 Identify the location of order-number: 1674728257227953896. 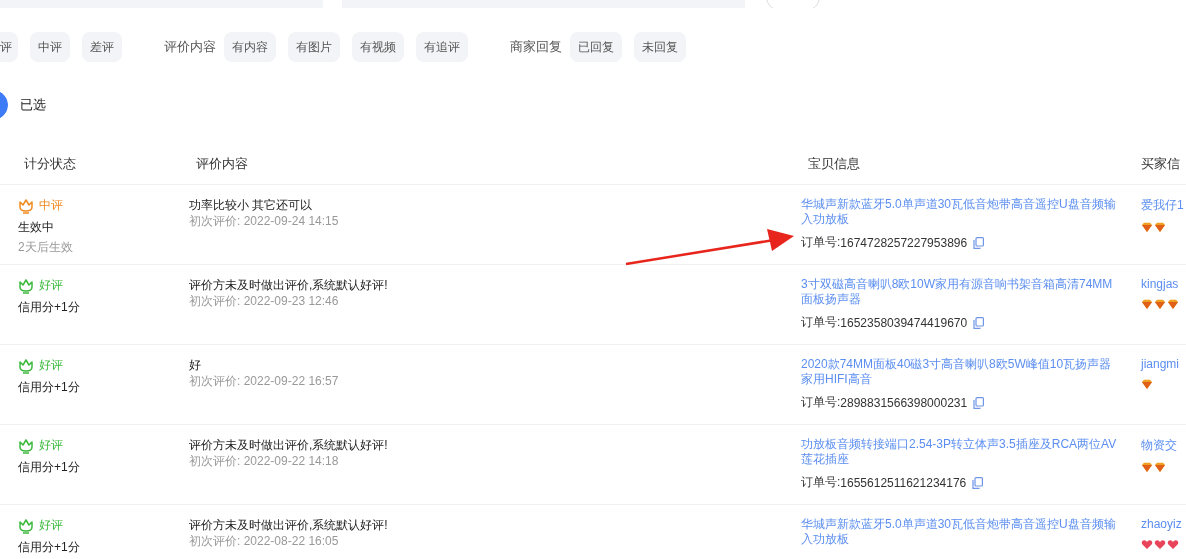
(904, 242).